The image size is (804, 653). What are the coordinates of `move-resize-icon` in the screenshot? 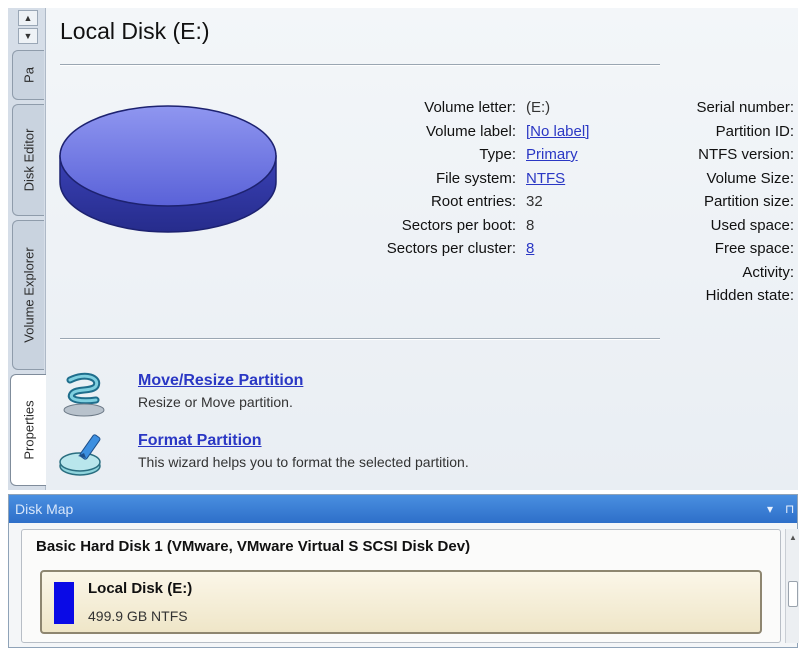 It's located at (85, 395).